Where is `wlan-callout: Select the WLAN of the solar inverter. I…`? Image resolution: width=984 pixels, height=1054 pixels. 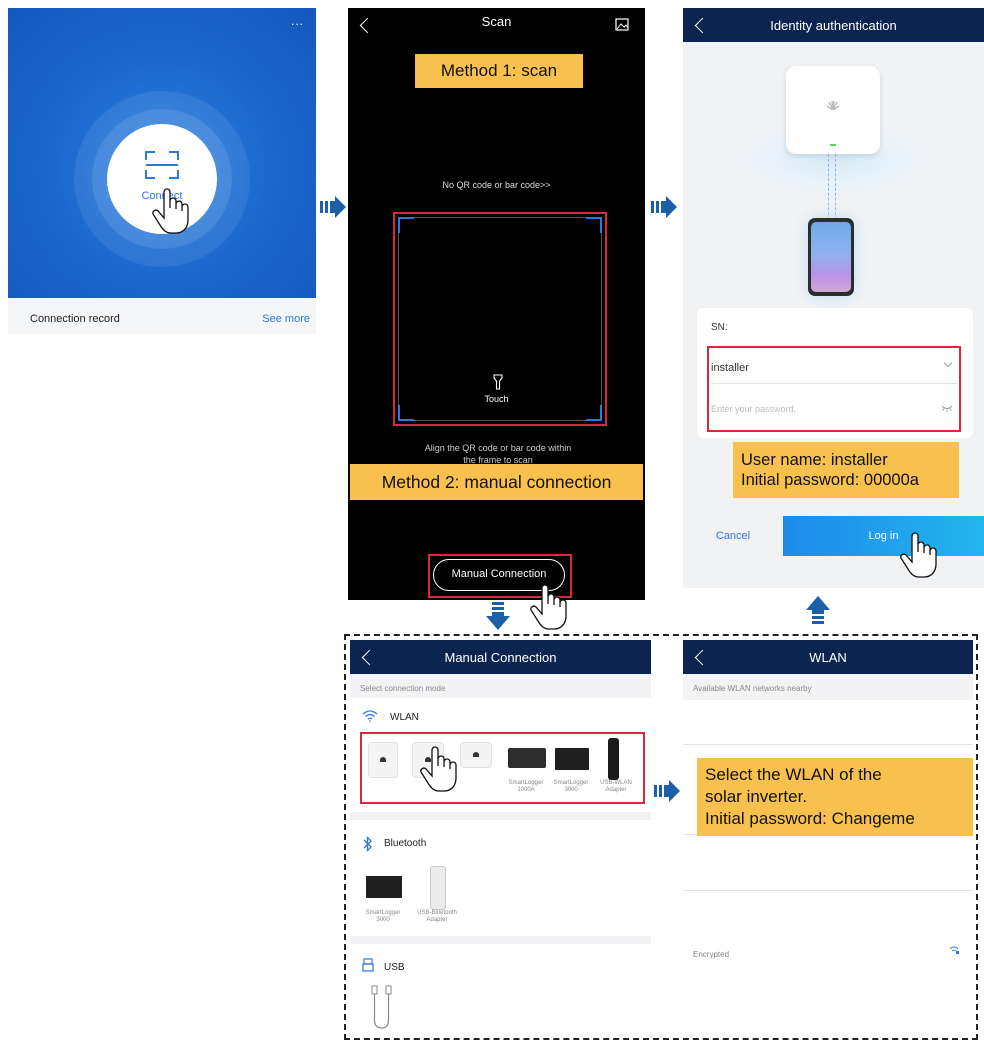
wlan-callout: Select the WLAN of the solar inverter. I… is located at coordinates (835, 797).